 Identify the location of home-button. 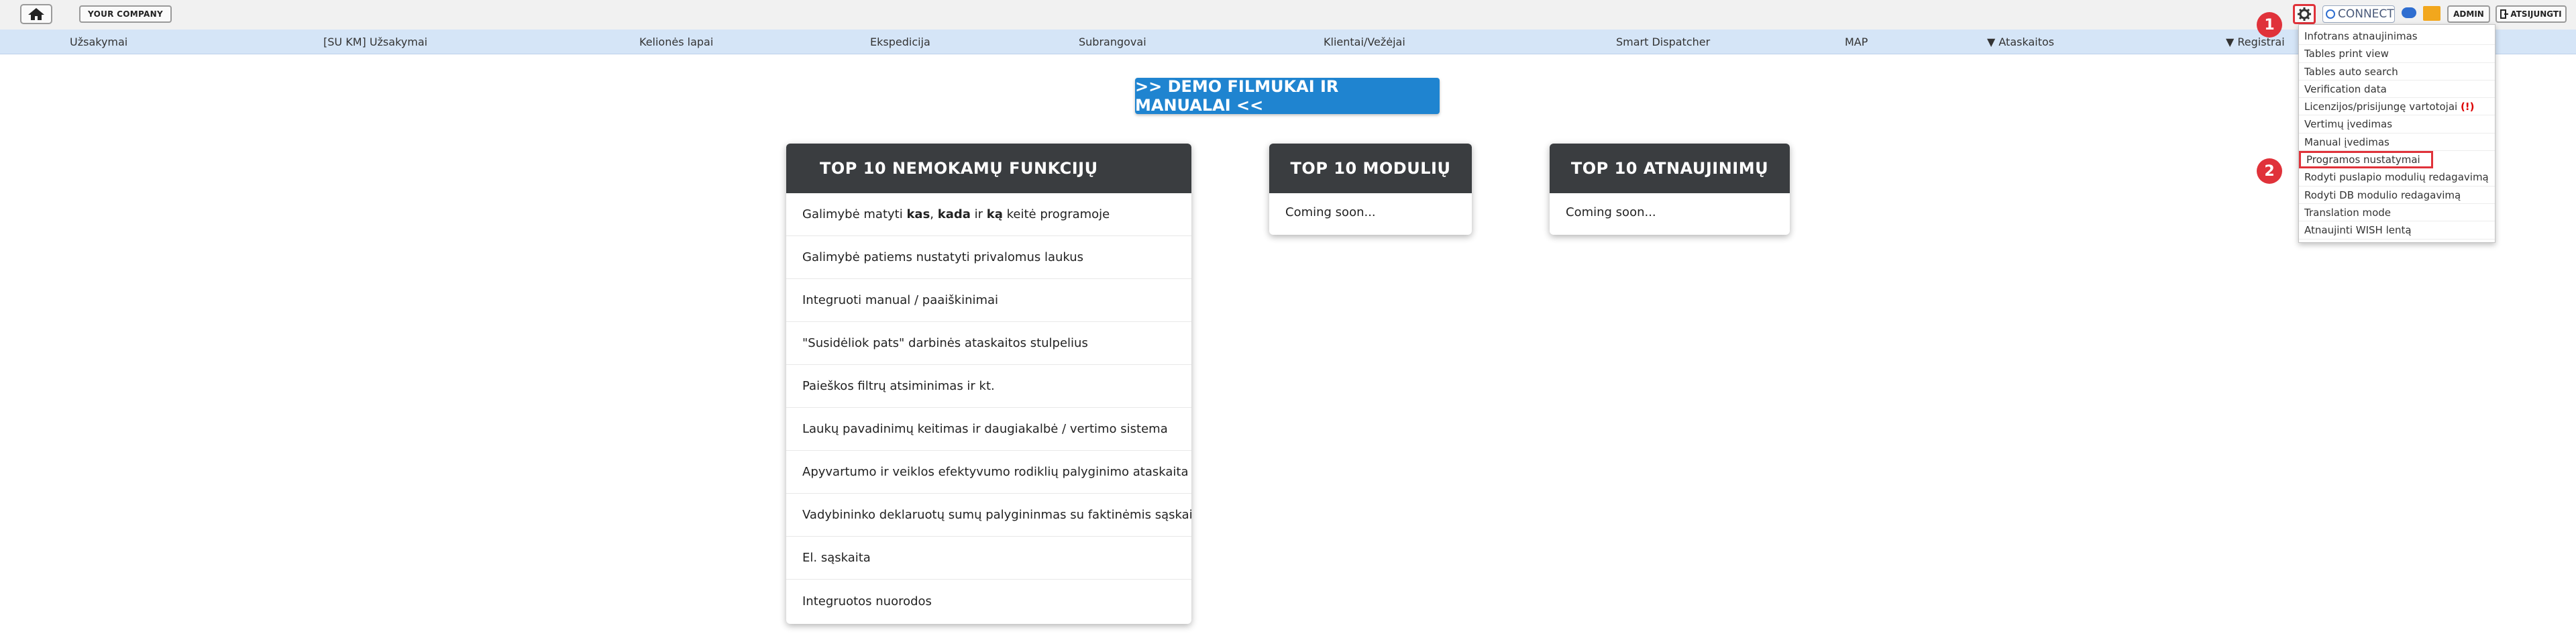
(36, 14).